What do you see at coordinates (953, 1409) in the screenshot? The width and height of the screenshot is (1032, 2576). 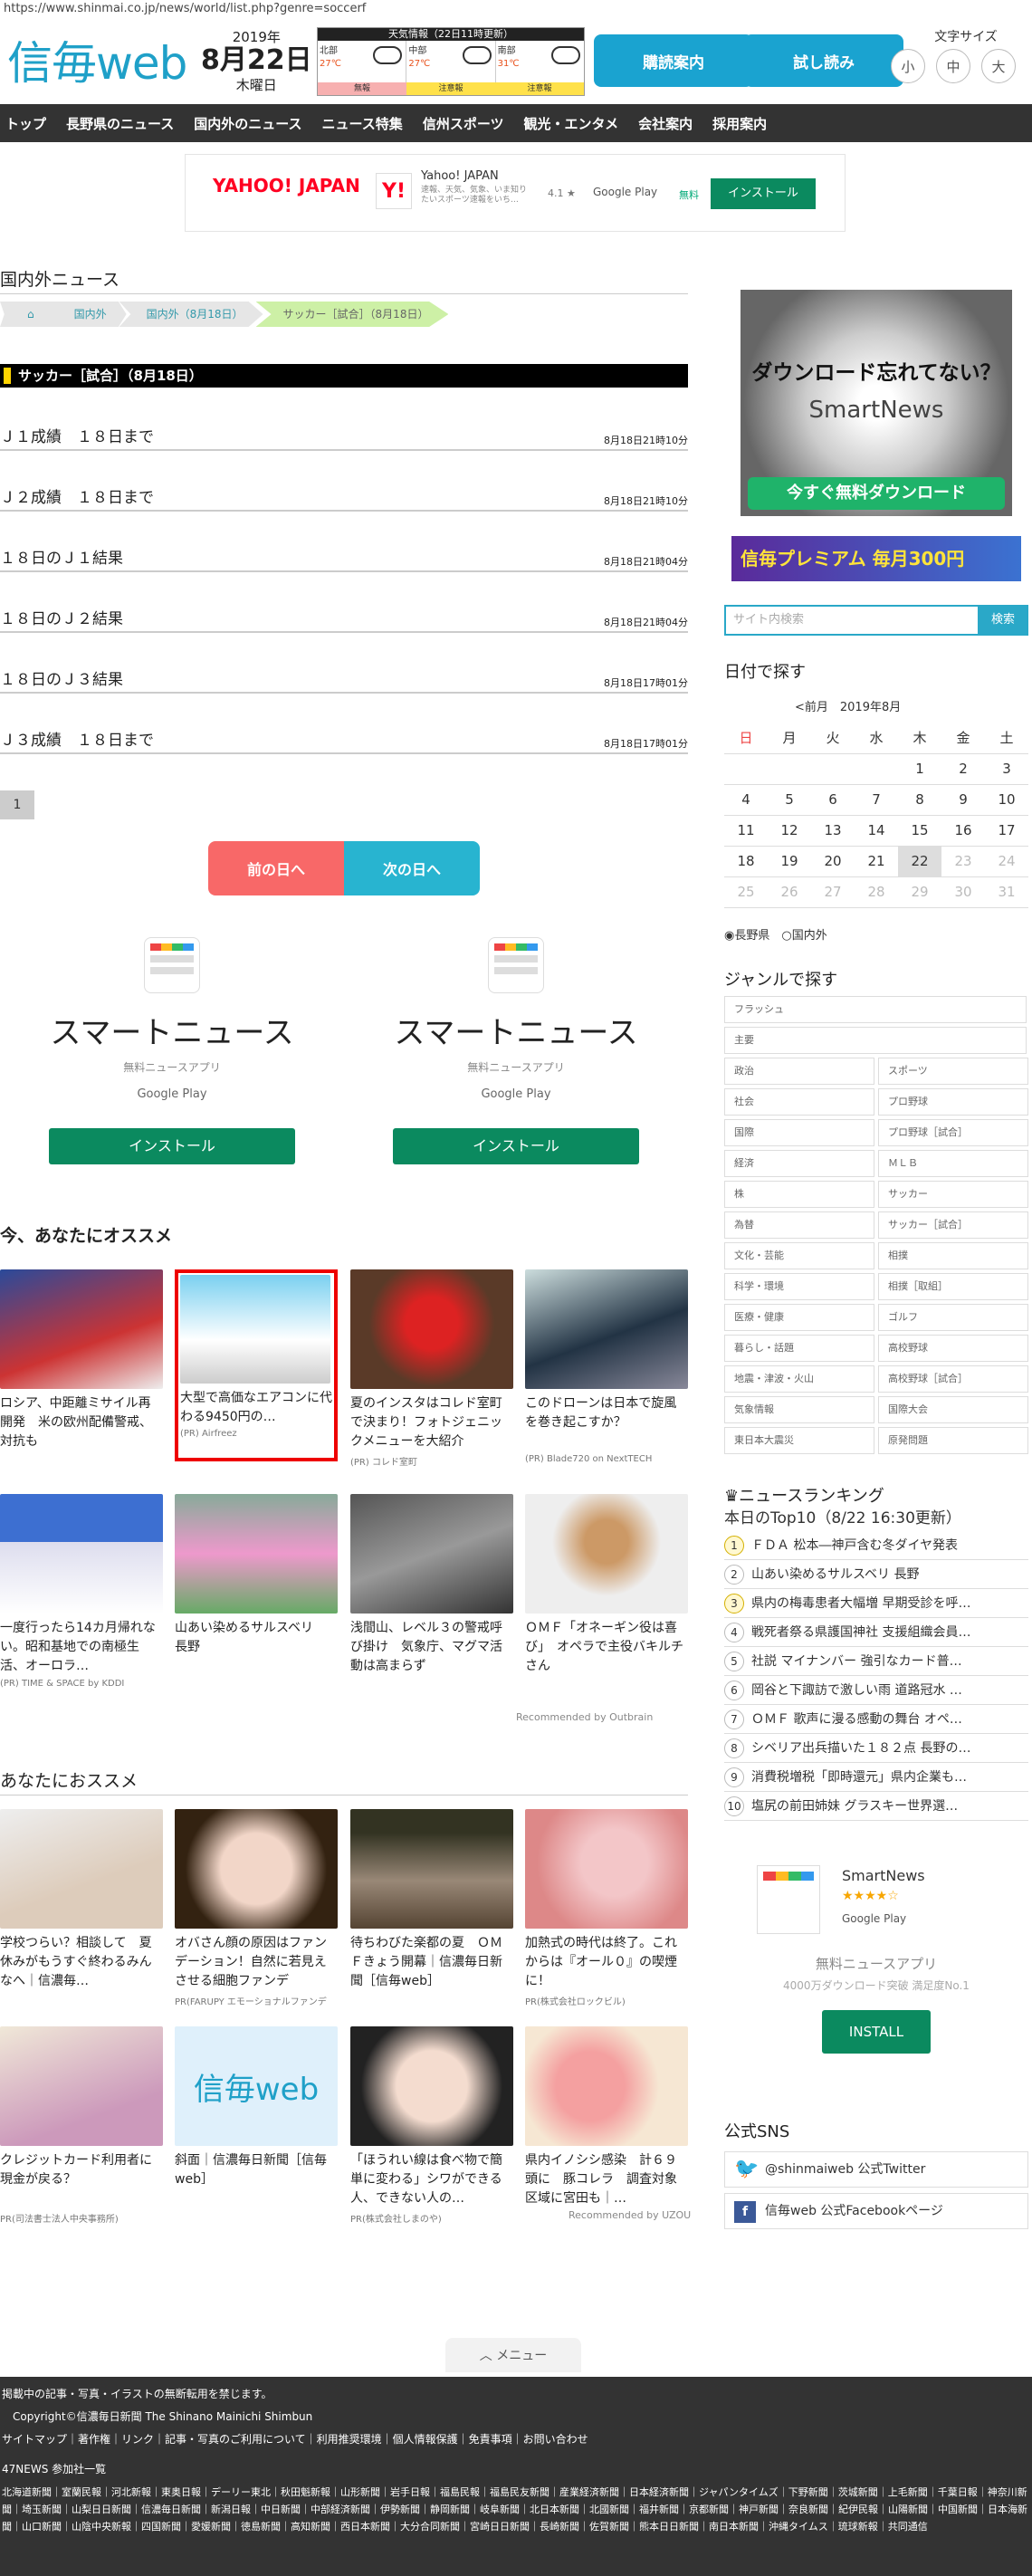 I see `genre-item: 国際大会` at bounding box center [953, 1409].